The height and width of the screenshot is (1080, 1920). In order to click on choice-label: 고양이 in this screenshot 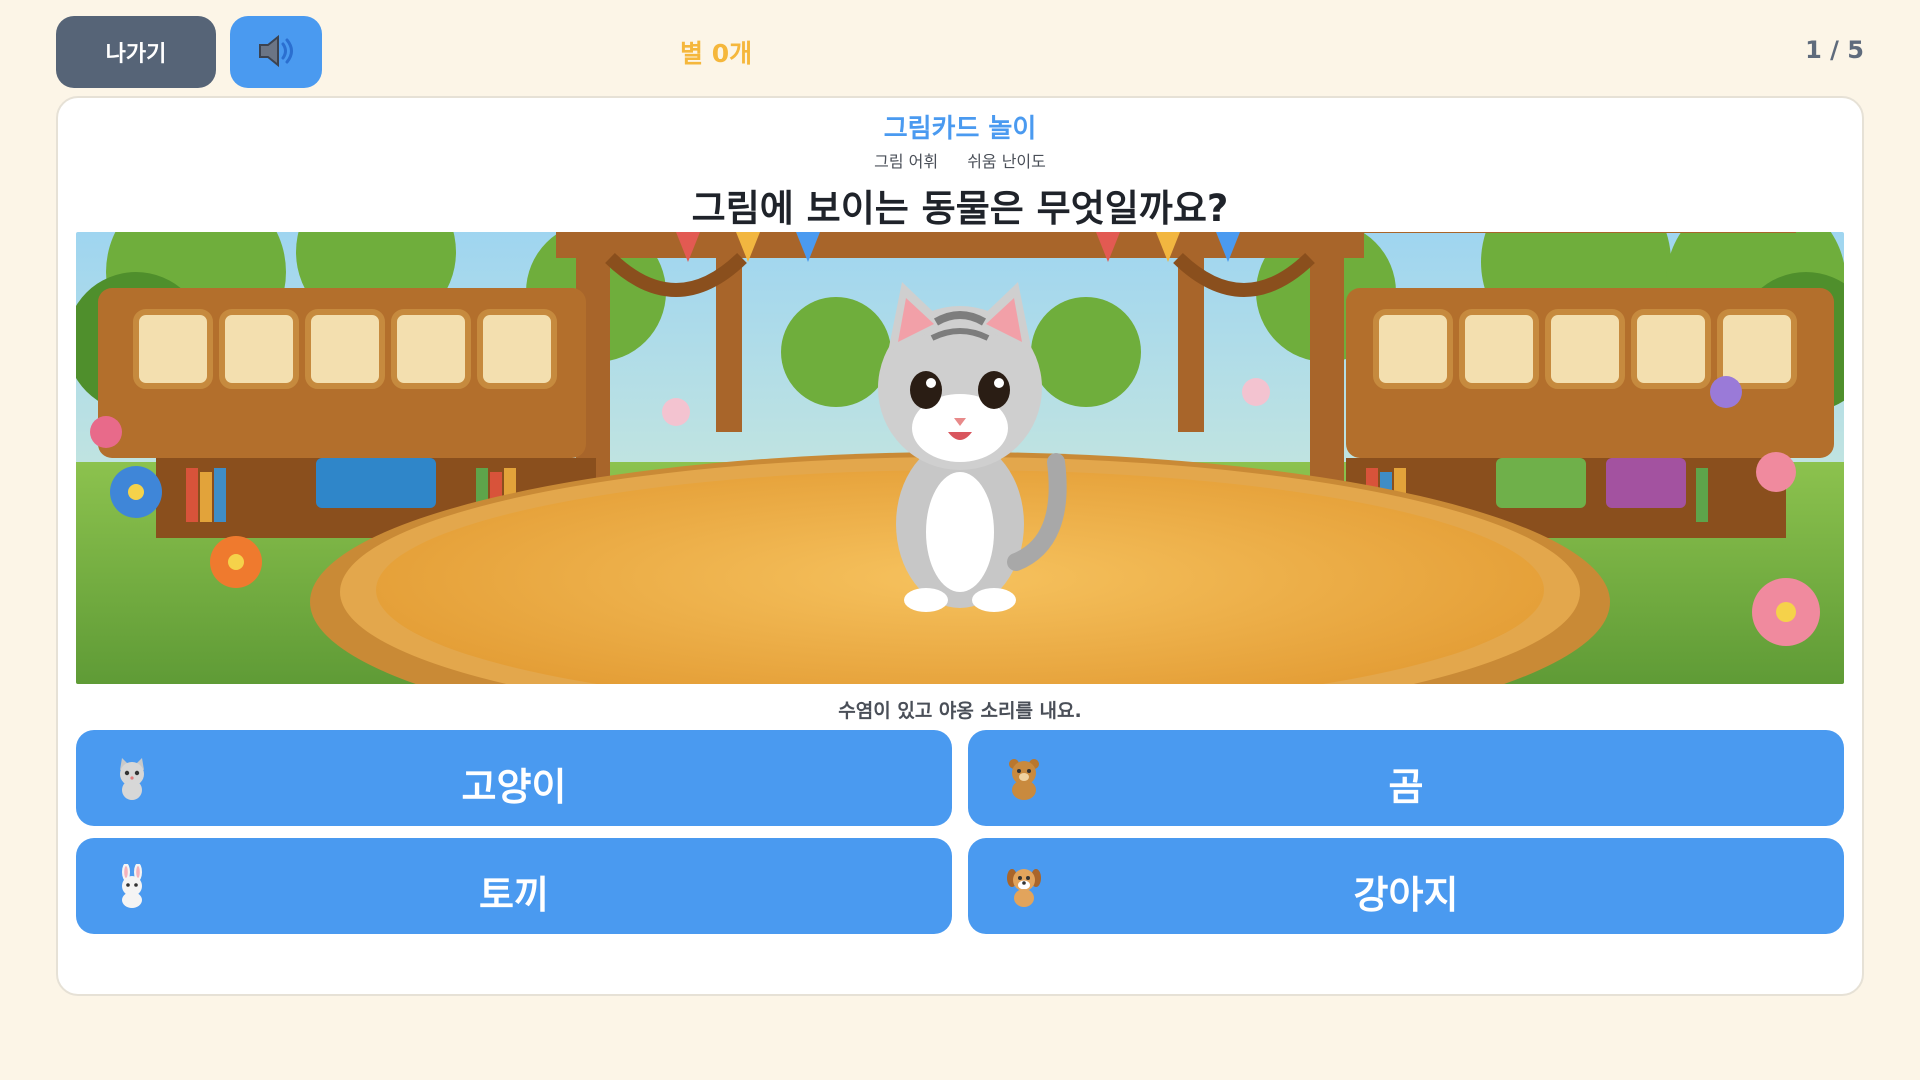, I will do `click(514, 787)`.